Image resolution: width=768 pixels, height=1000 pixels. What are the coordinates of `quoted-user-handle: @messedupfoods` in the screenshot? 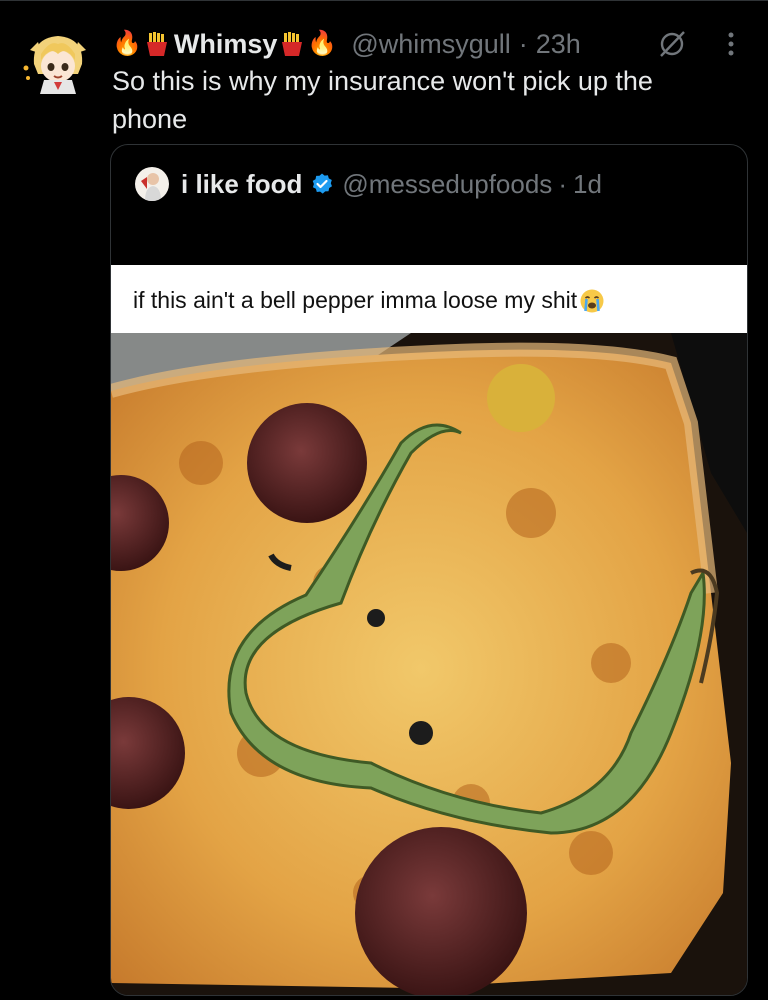 It's located at (447, 184).